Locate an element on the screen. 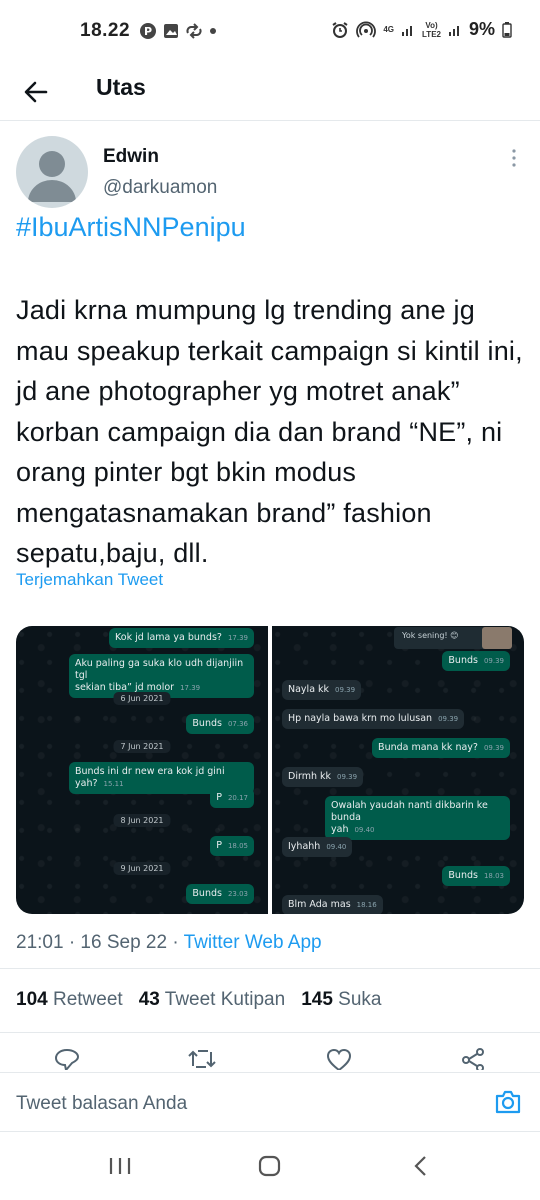  recents-button is located at coordinates (120, 1166).